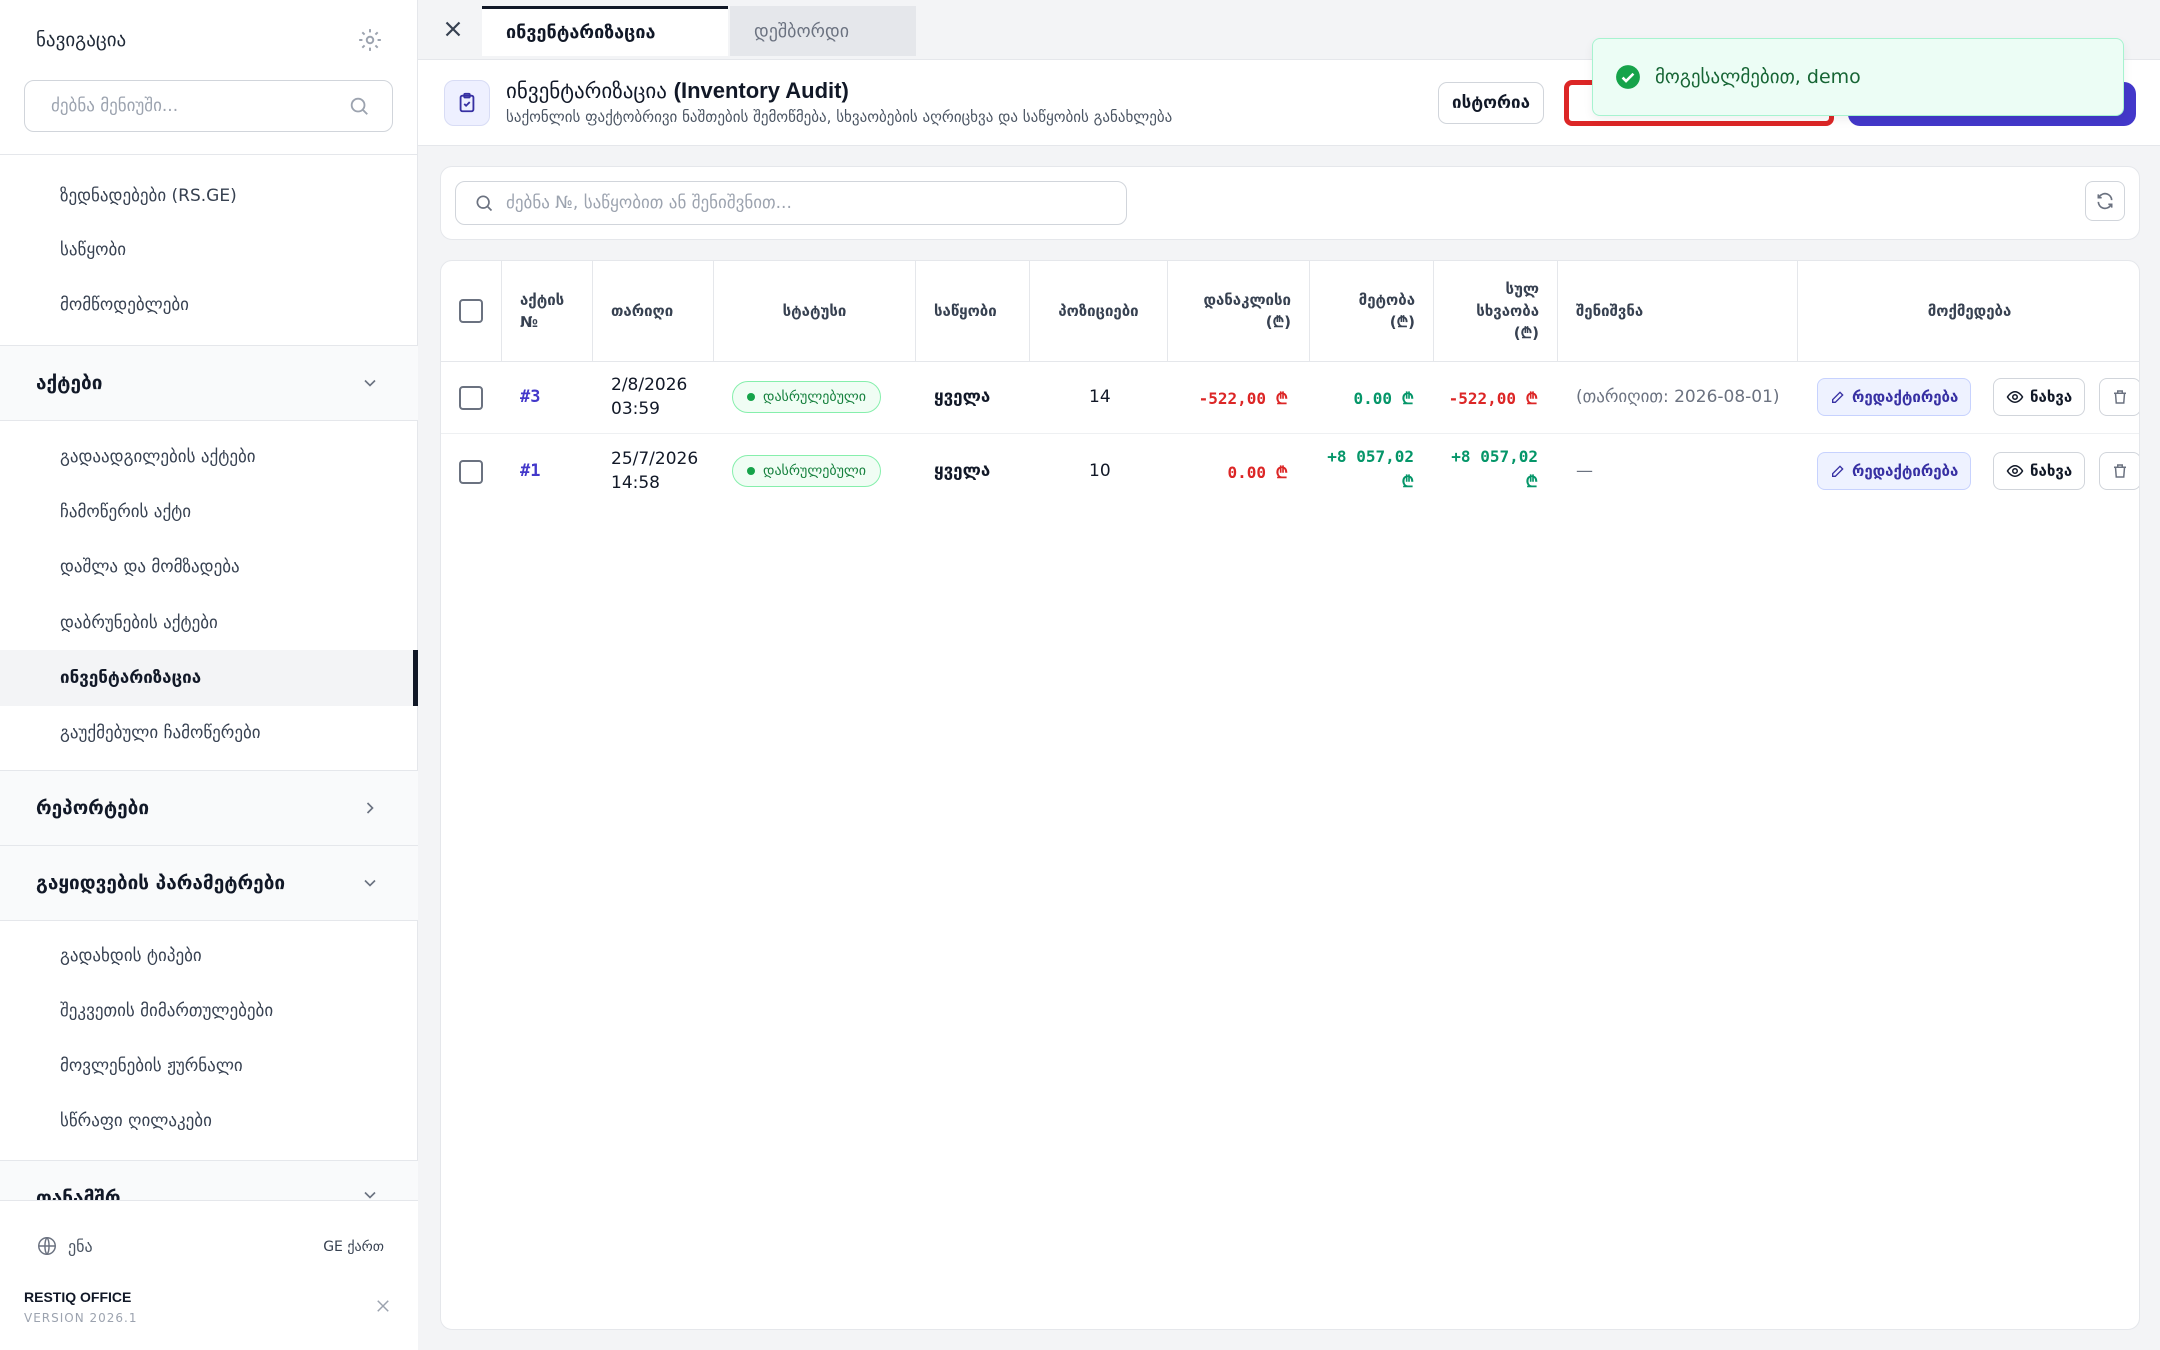 This screenshot has width=2160, height=1350. What do you see at coordinates (209, 1275) in the screenshot?
I see `sidebar-footer: ენა GE ქართ RESTIQ OFFICE VERSION 2026.1` at bounding box center [209, 1275].